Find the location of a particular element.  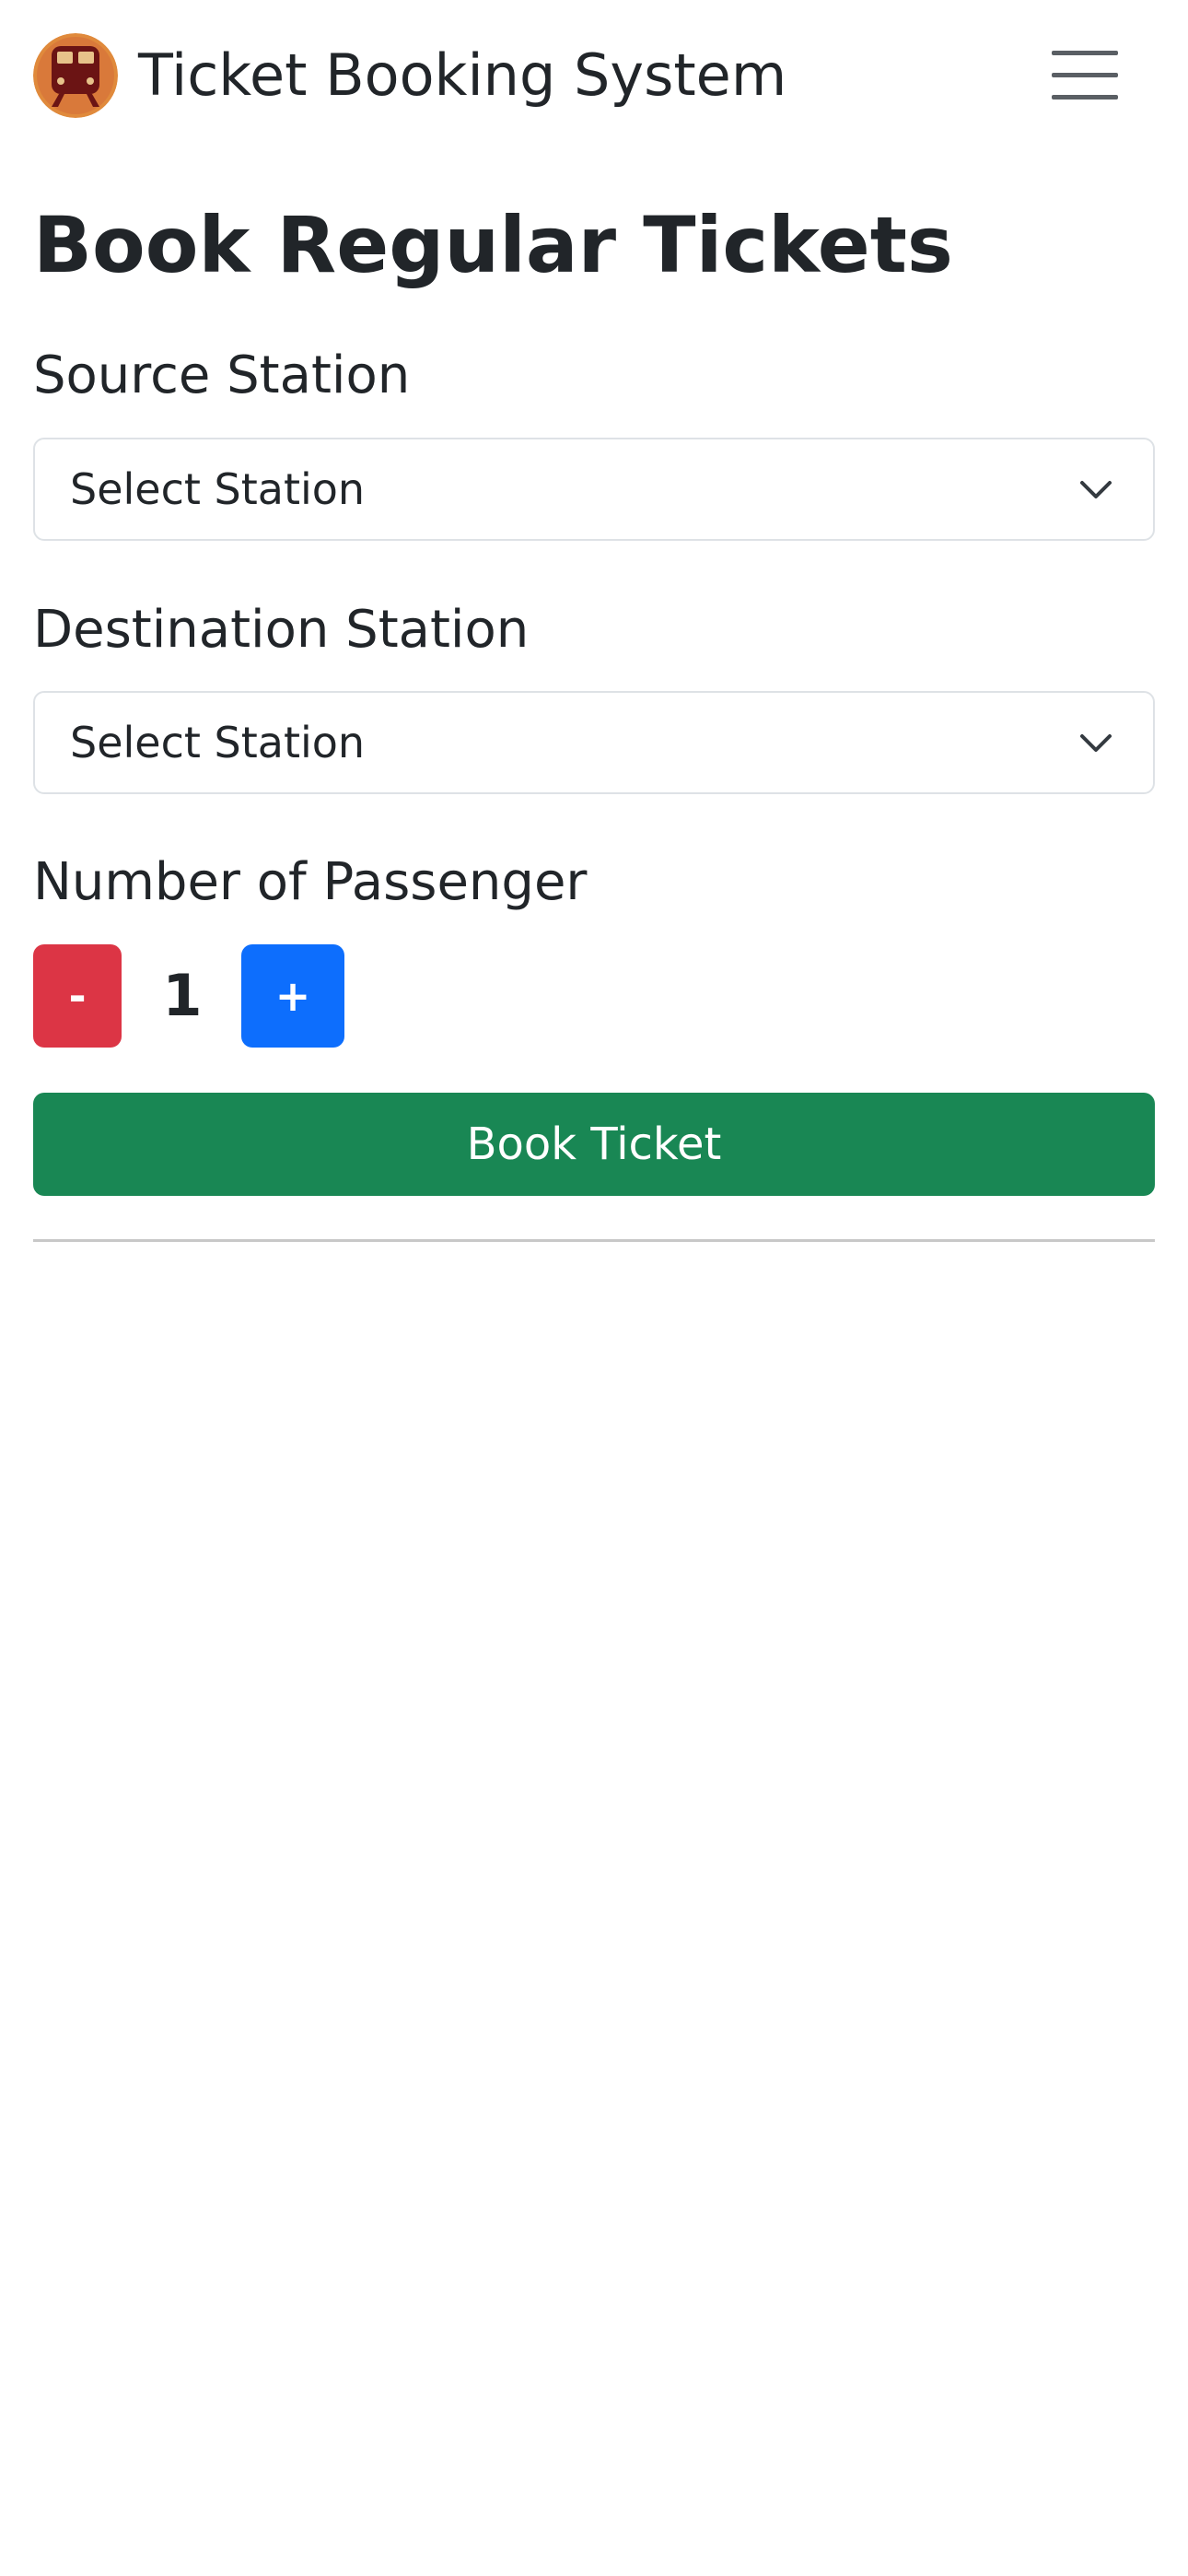

source-station-value: Select Station is located at coordinates (218, 489).